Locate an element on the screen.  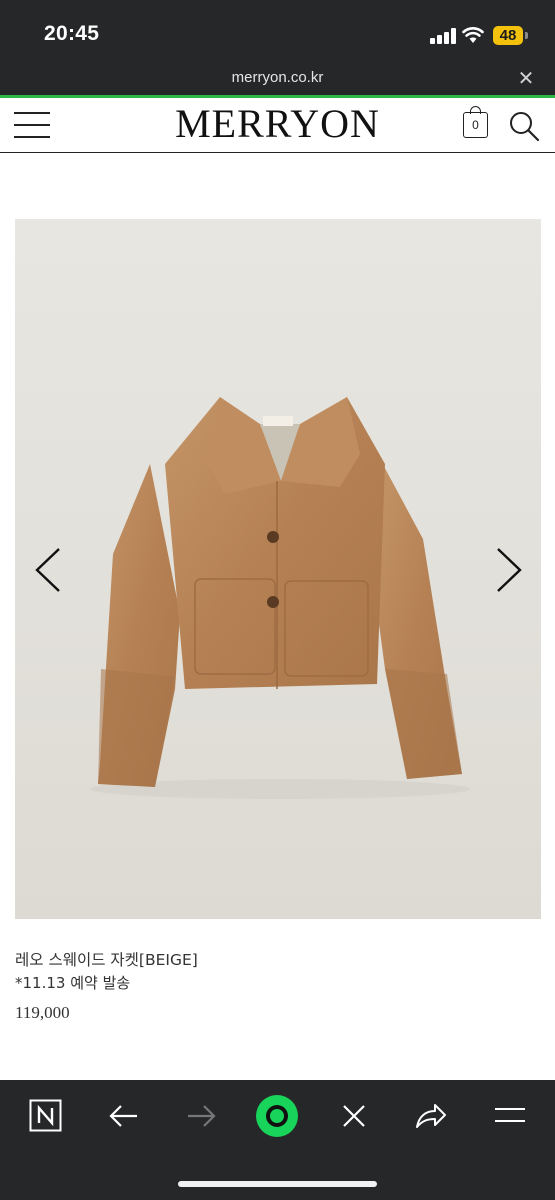
cart-icon: 0 is located at coordinates (475, 122).